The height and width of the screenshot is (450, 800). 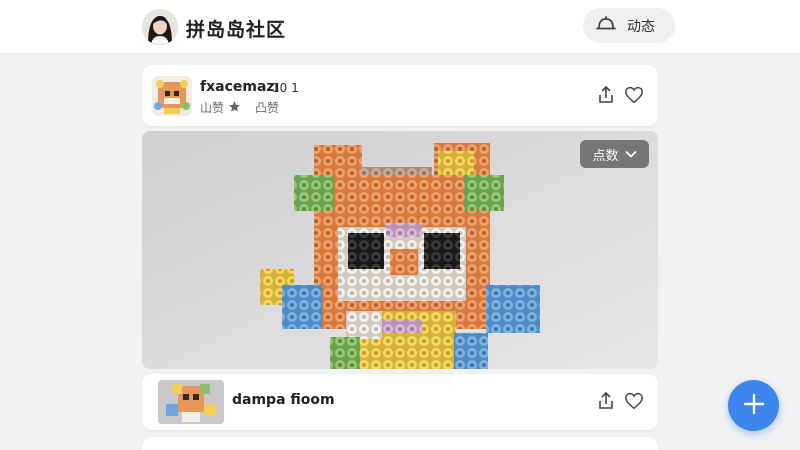 What do you see at coordinates (630, 154) in the screenshot?
I see `chevron-down-icon` at bounding box center [630, 154].